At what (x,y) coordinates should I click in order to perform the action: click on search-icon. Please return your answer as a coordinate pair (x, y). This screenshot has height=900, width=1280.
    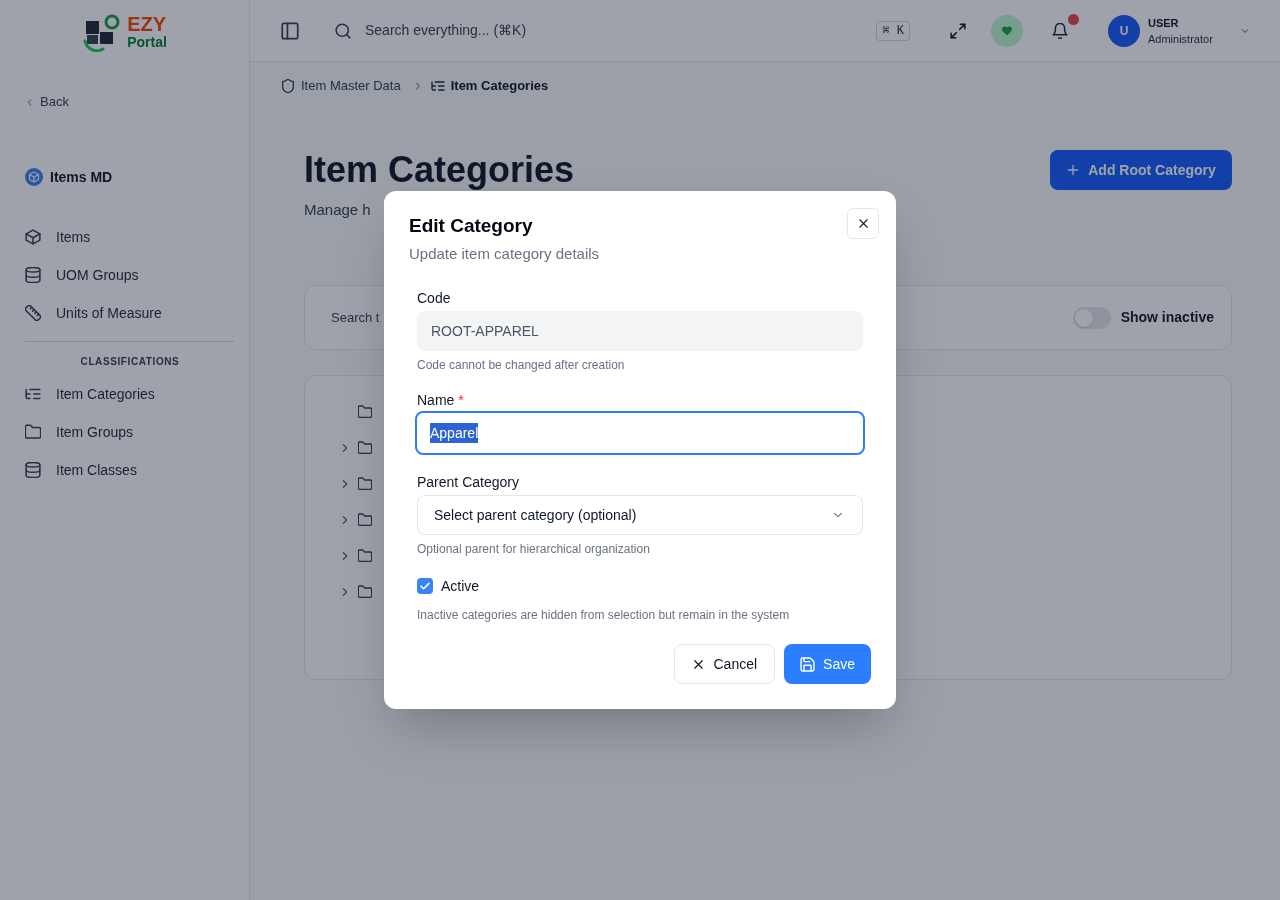
    Looking at the image, I should click on (343, 30).